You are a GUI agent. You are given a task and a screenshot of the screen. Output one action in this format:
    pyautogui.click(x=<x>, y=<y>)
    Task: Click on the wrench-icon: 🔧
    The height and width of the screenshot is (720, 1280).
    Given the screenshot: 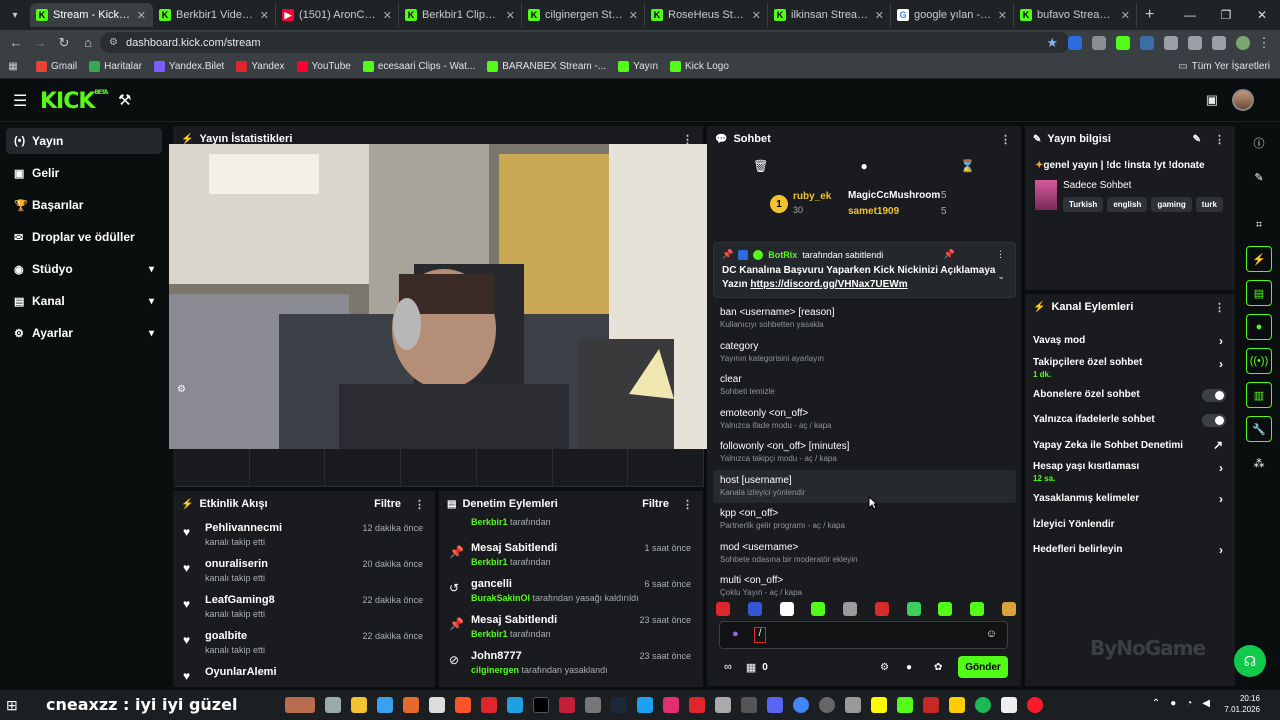 What is the action you would take?
    pyautogui.click(x=1259, y=429)
    